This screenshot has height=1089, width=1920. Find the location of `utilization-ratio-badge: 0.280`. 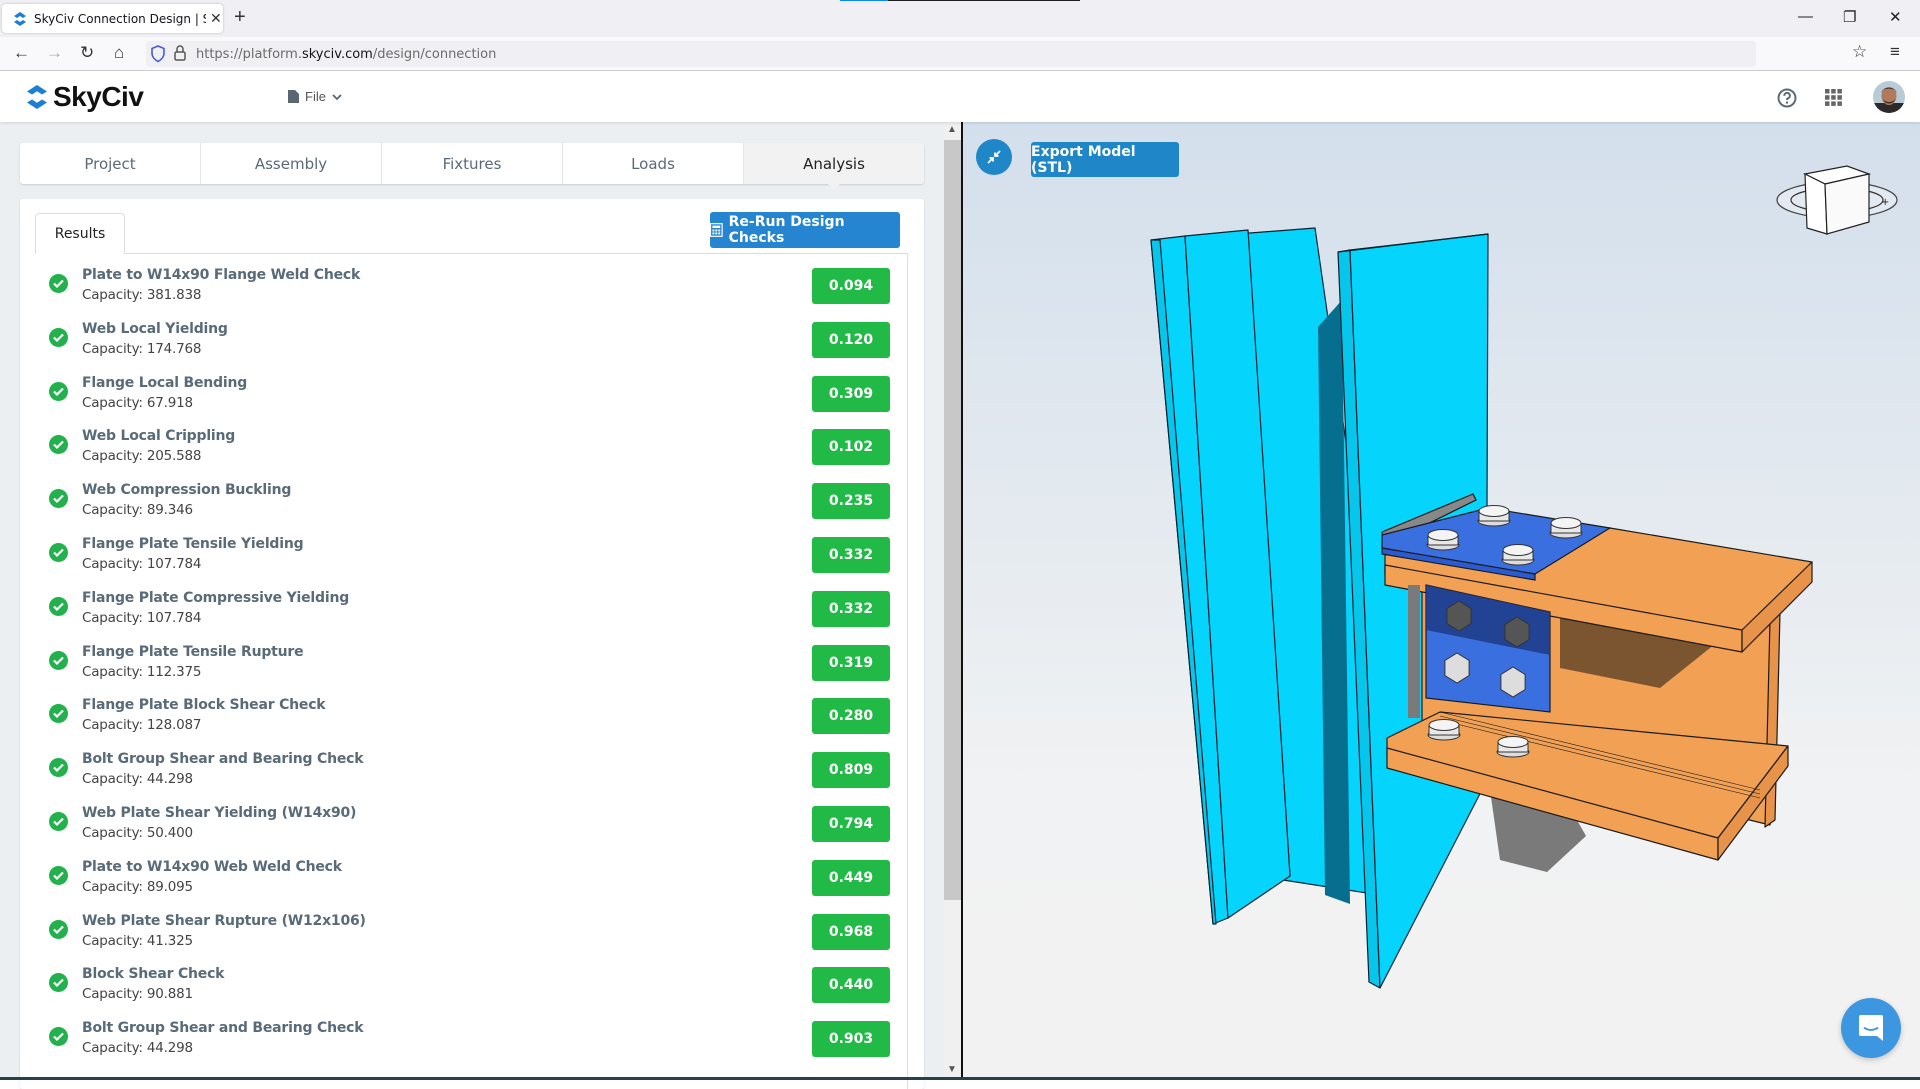

utilization-ratio-badge: 0.280 is located at coordinates (851, 716).